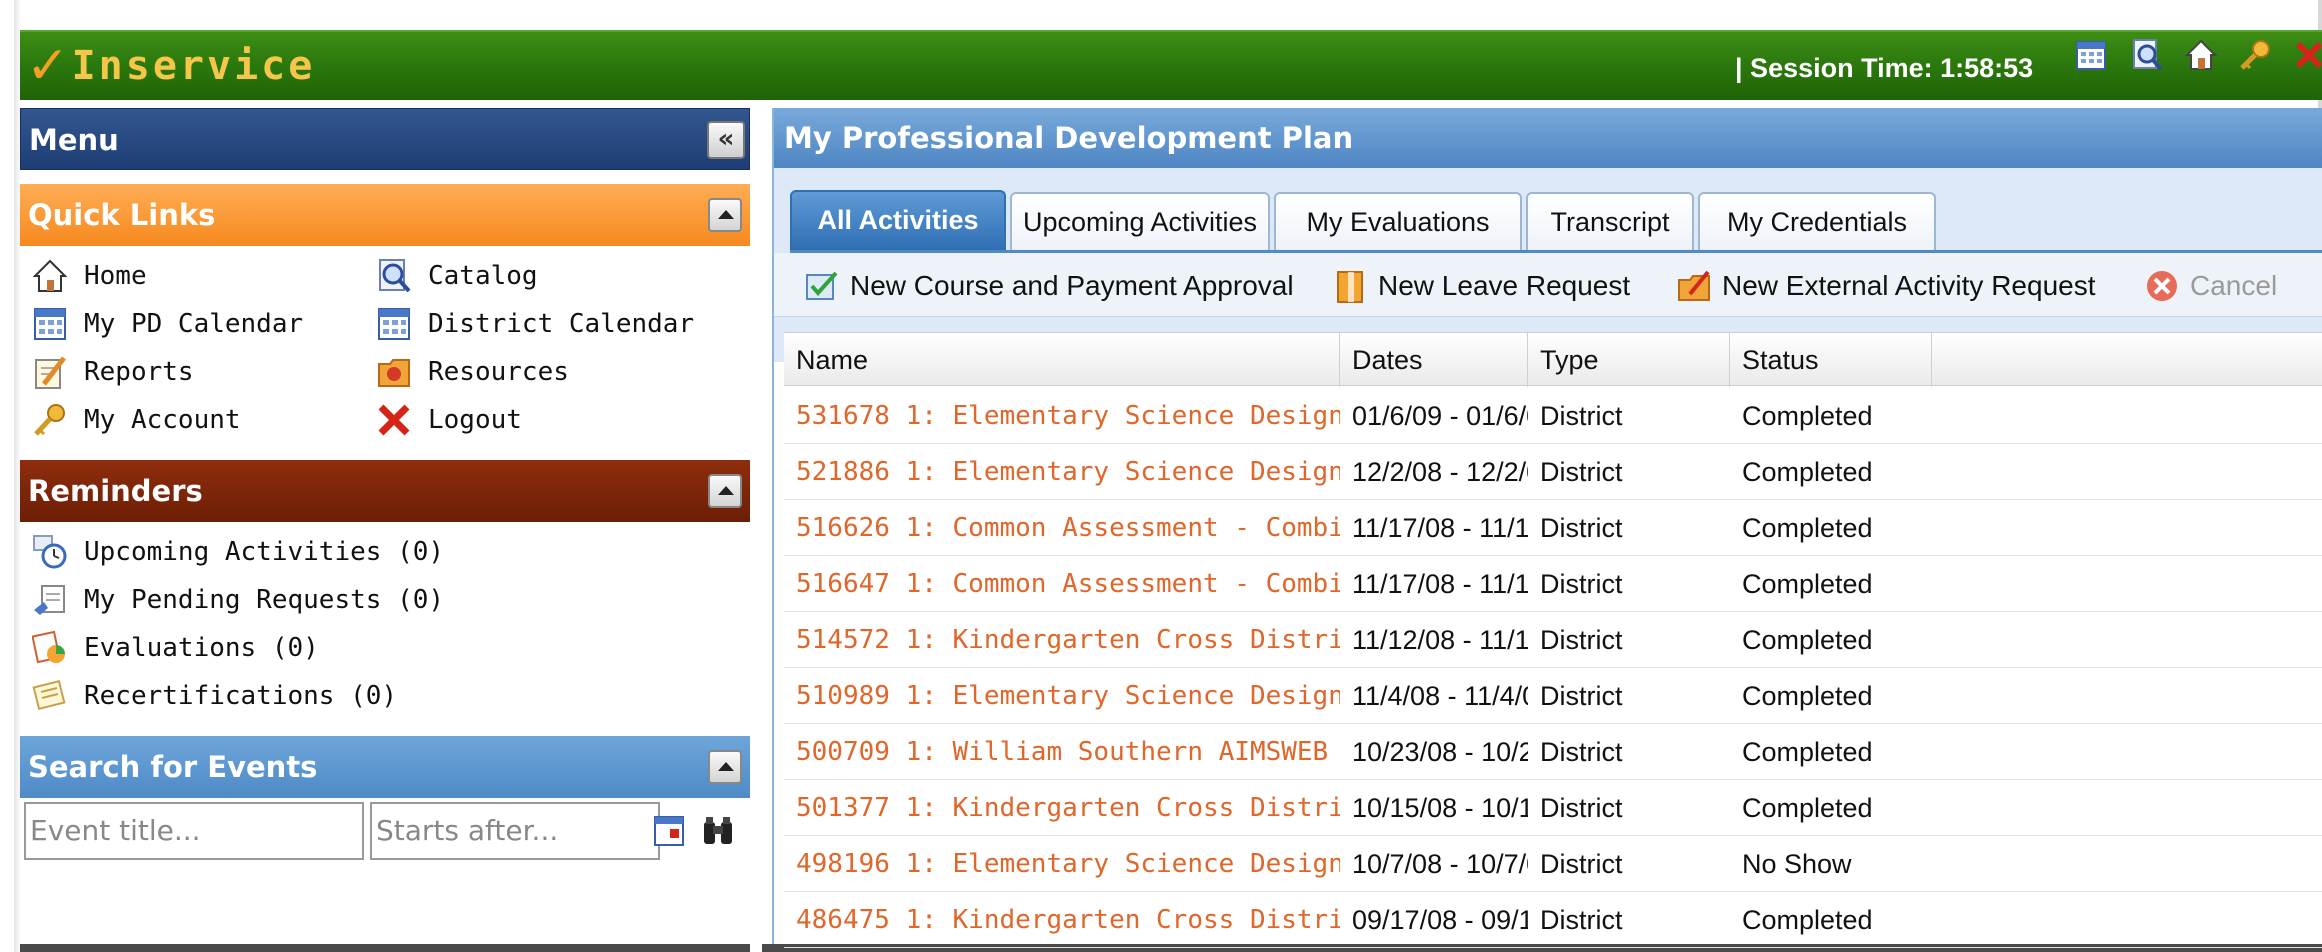 Image resolution: width=2322 pixels, height=952 pixels. What do you see at coordinates (113, 372) in the screenshot?
I see `quick-link-reports: Reports` at bounding box center [113, 372].